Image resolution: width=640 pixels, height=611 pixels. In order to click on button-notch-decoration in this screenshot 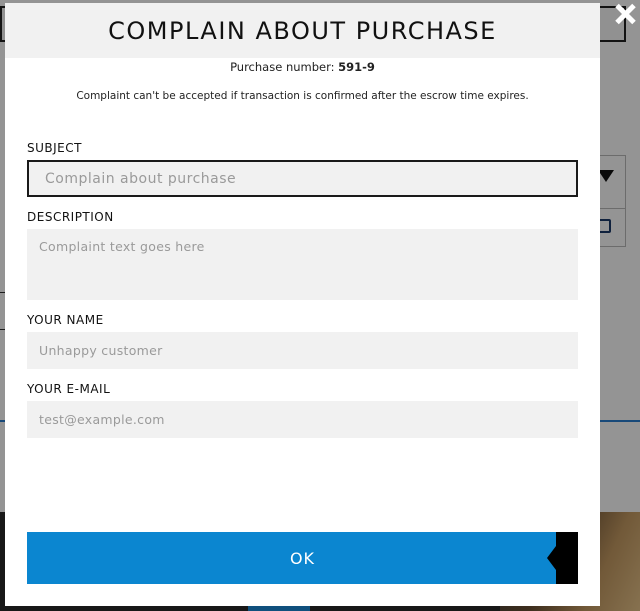, I will do `click(551, 558)`.